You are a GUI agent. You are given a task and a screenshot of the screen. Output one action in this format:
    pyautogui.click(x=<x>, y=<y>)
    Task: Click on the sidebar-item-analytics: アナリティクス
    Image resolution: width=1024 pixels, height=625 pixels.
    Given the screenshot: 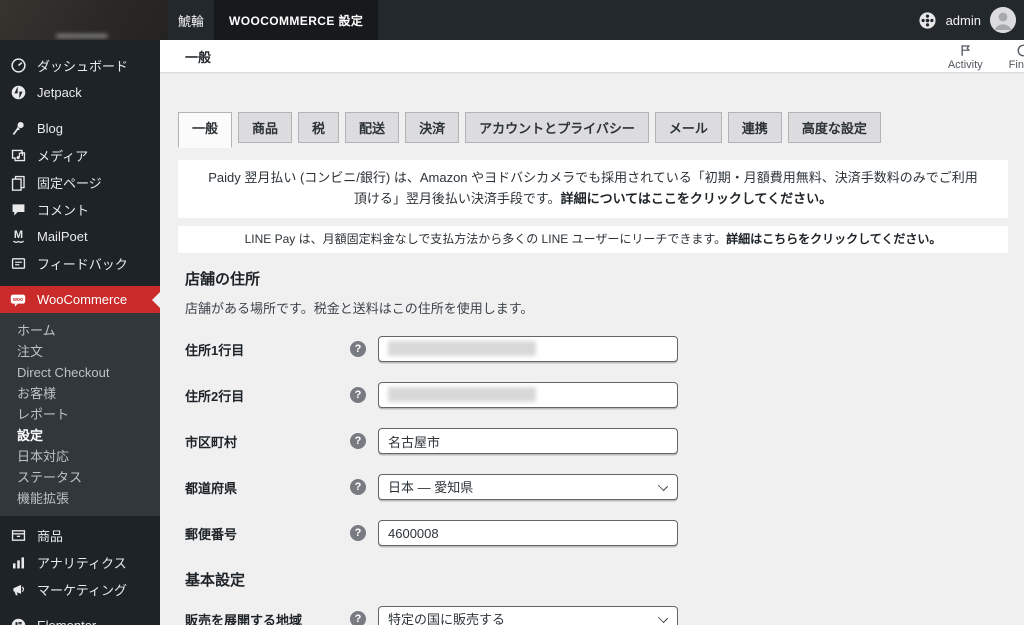 What is the action you would take?
    pyautogui.click(x=80, y=562)
    